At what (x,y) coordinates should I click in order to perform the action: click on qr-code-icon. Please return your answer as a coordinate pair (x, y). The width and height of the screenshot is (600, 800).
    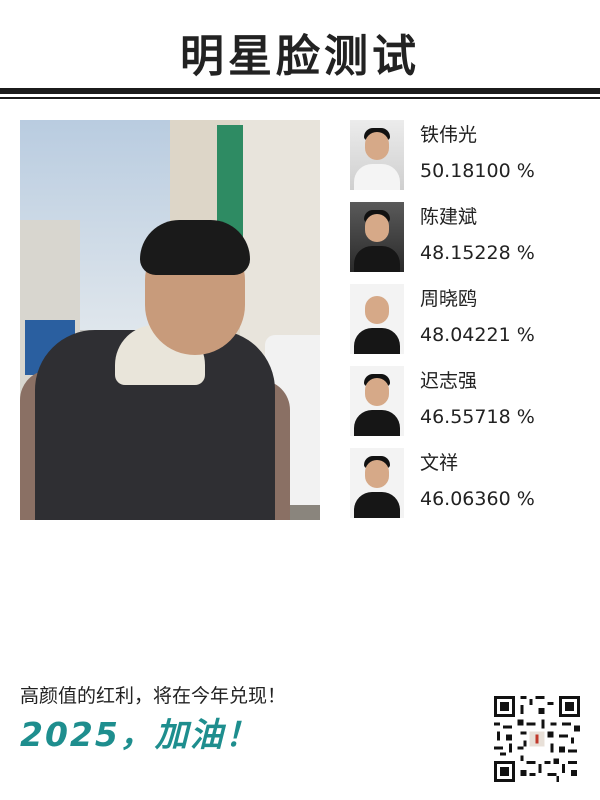
    Looking at the image, I should click on (537, 739).